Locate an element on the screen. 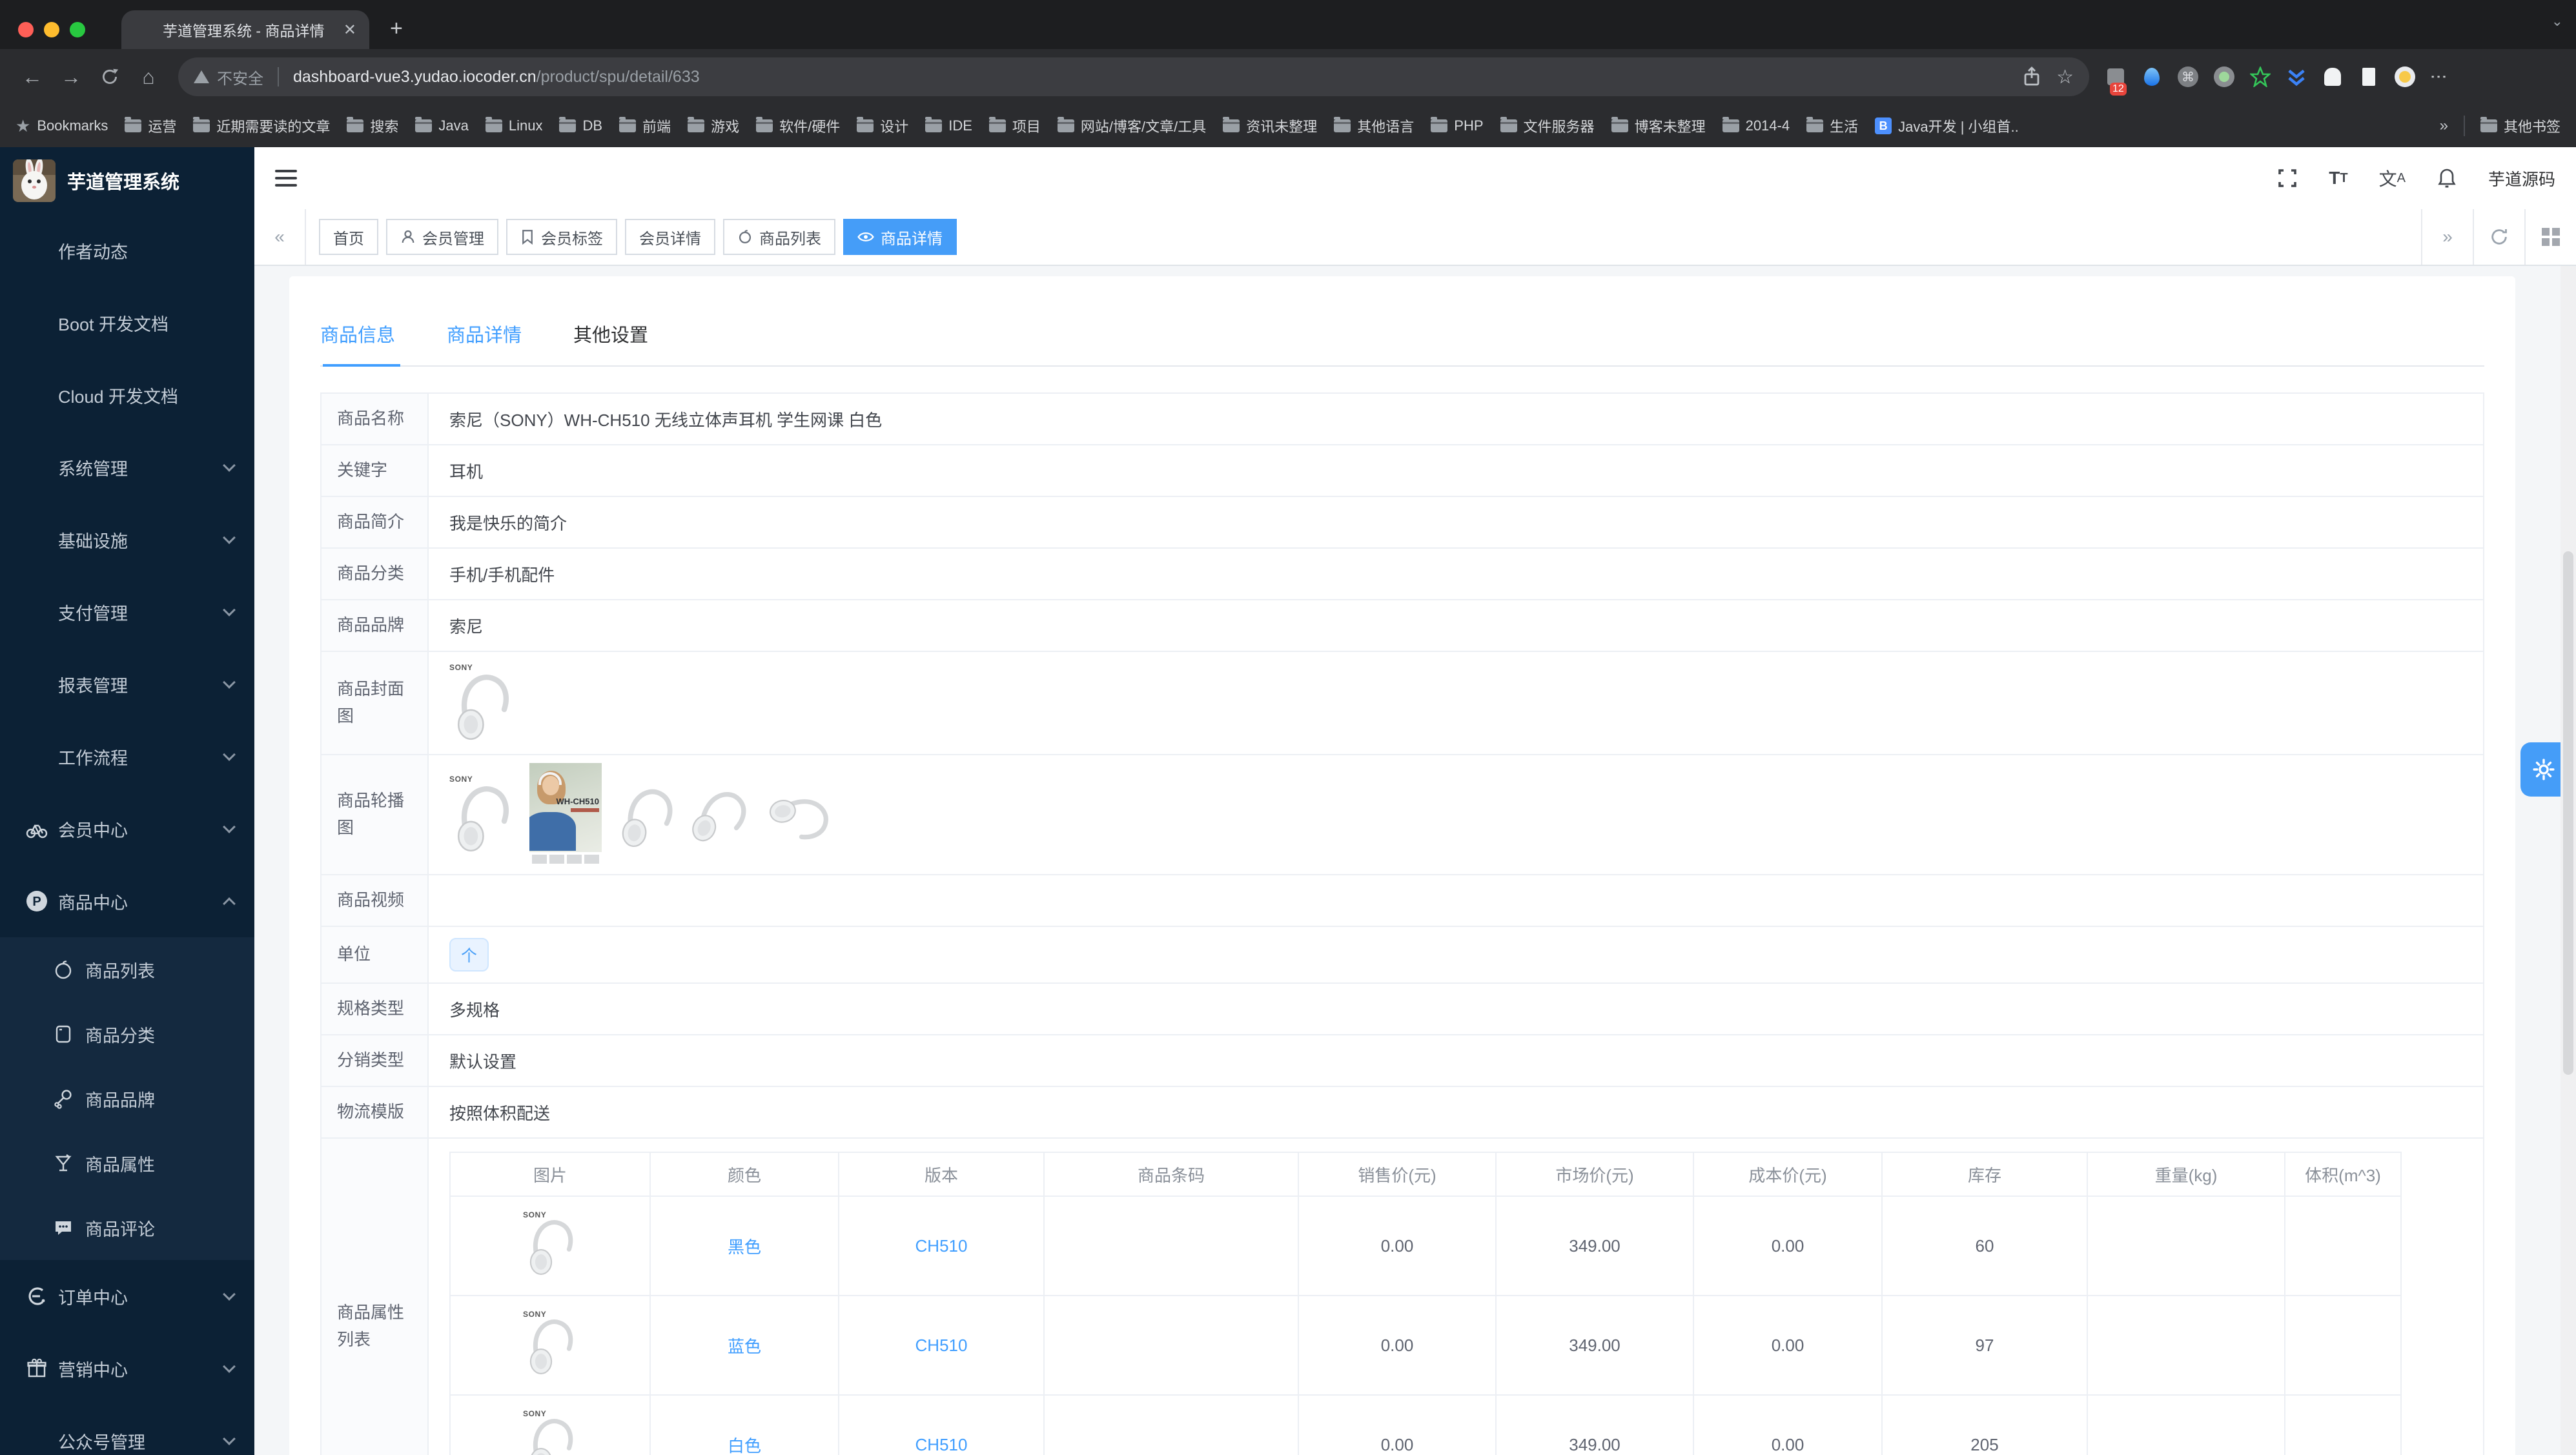 The width and height of the screenshot is (2576, 1455). sidebar-item-payment-mgmt: 支付管理 is located at coordinates (127, 612).